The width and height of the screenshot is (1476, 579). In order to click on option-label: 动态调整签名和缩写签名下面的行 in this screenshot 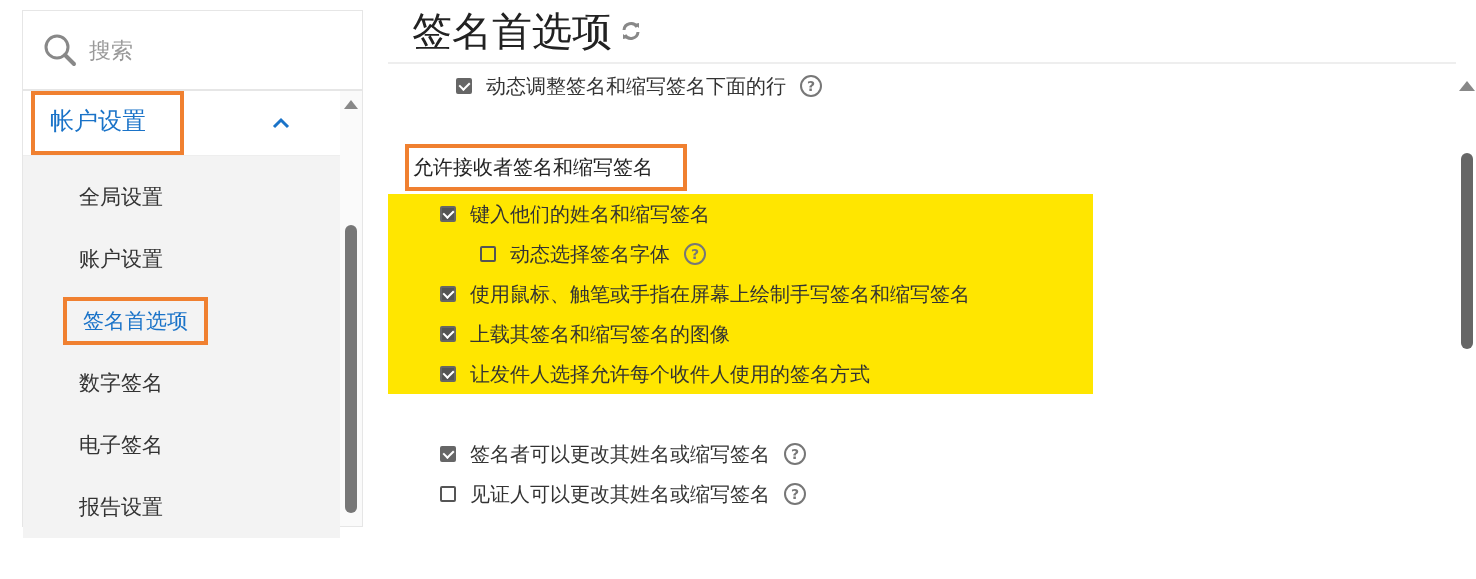, I will do `click(636, 86)`.